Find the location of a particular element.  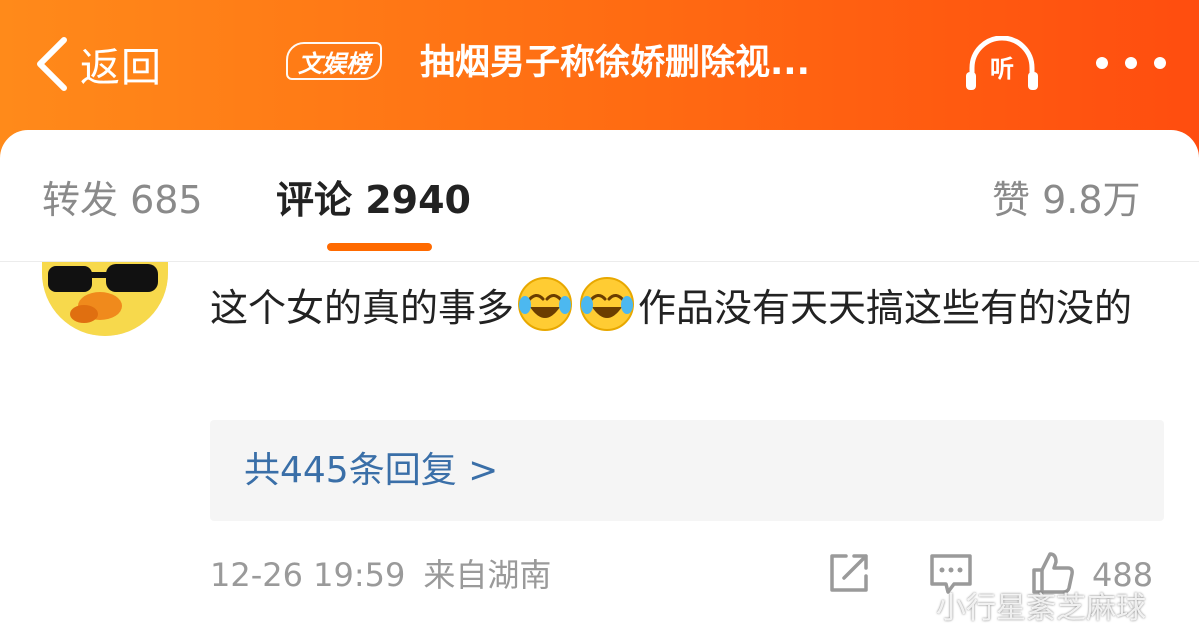

listen-label: 听 is located at coordinates (1002, 69).